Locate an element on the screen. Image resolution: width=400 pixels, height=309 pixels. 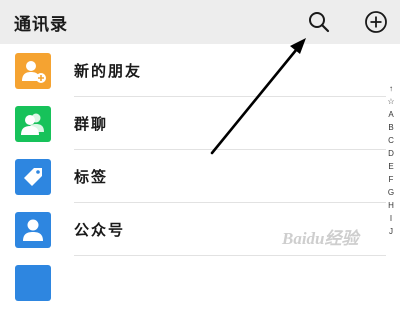
plus-circle-icon is located at coordinates (376, 22).